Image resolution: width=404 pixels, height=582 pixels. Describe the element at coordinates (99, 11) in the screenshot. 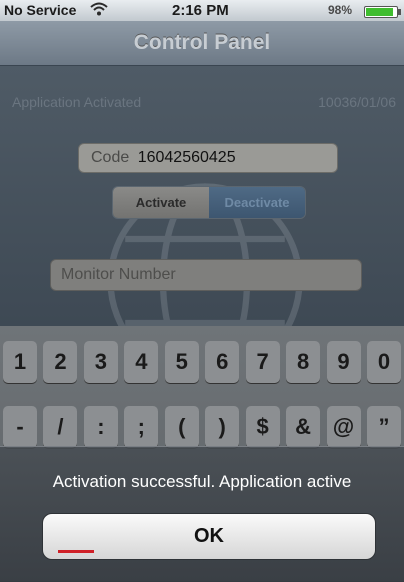

I see `wifi-icon` at that location.